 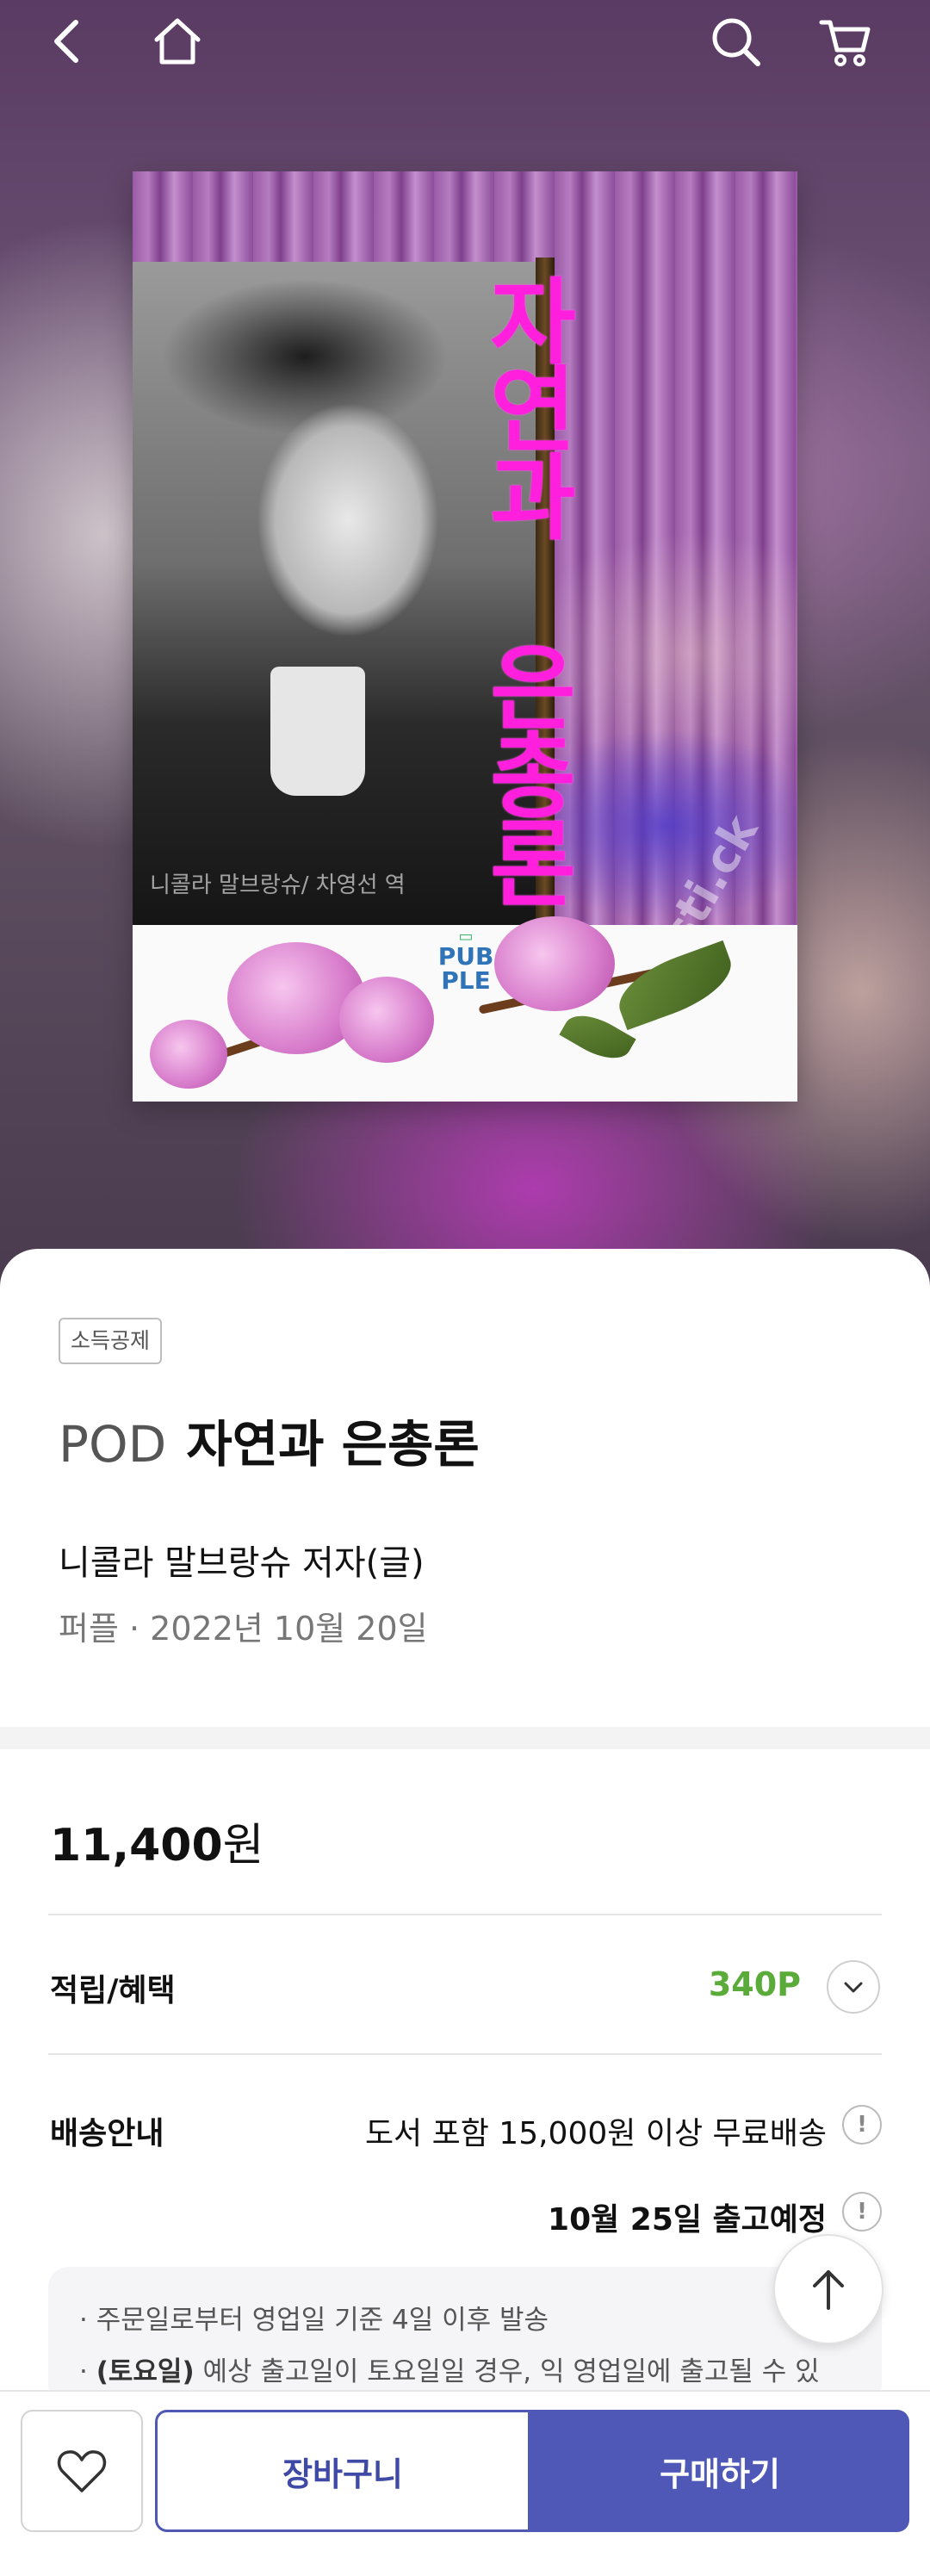 What do you see at coordinates (465, 1738) in the screenshot?
I see `section-divider` at bounding box center [465, 1738].